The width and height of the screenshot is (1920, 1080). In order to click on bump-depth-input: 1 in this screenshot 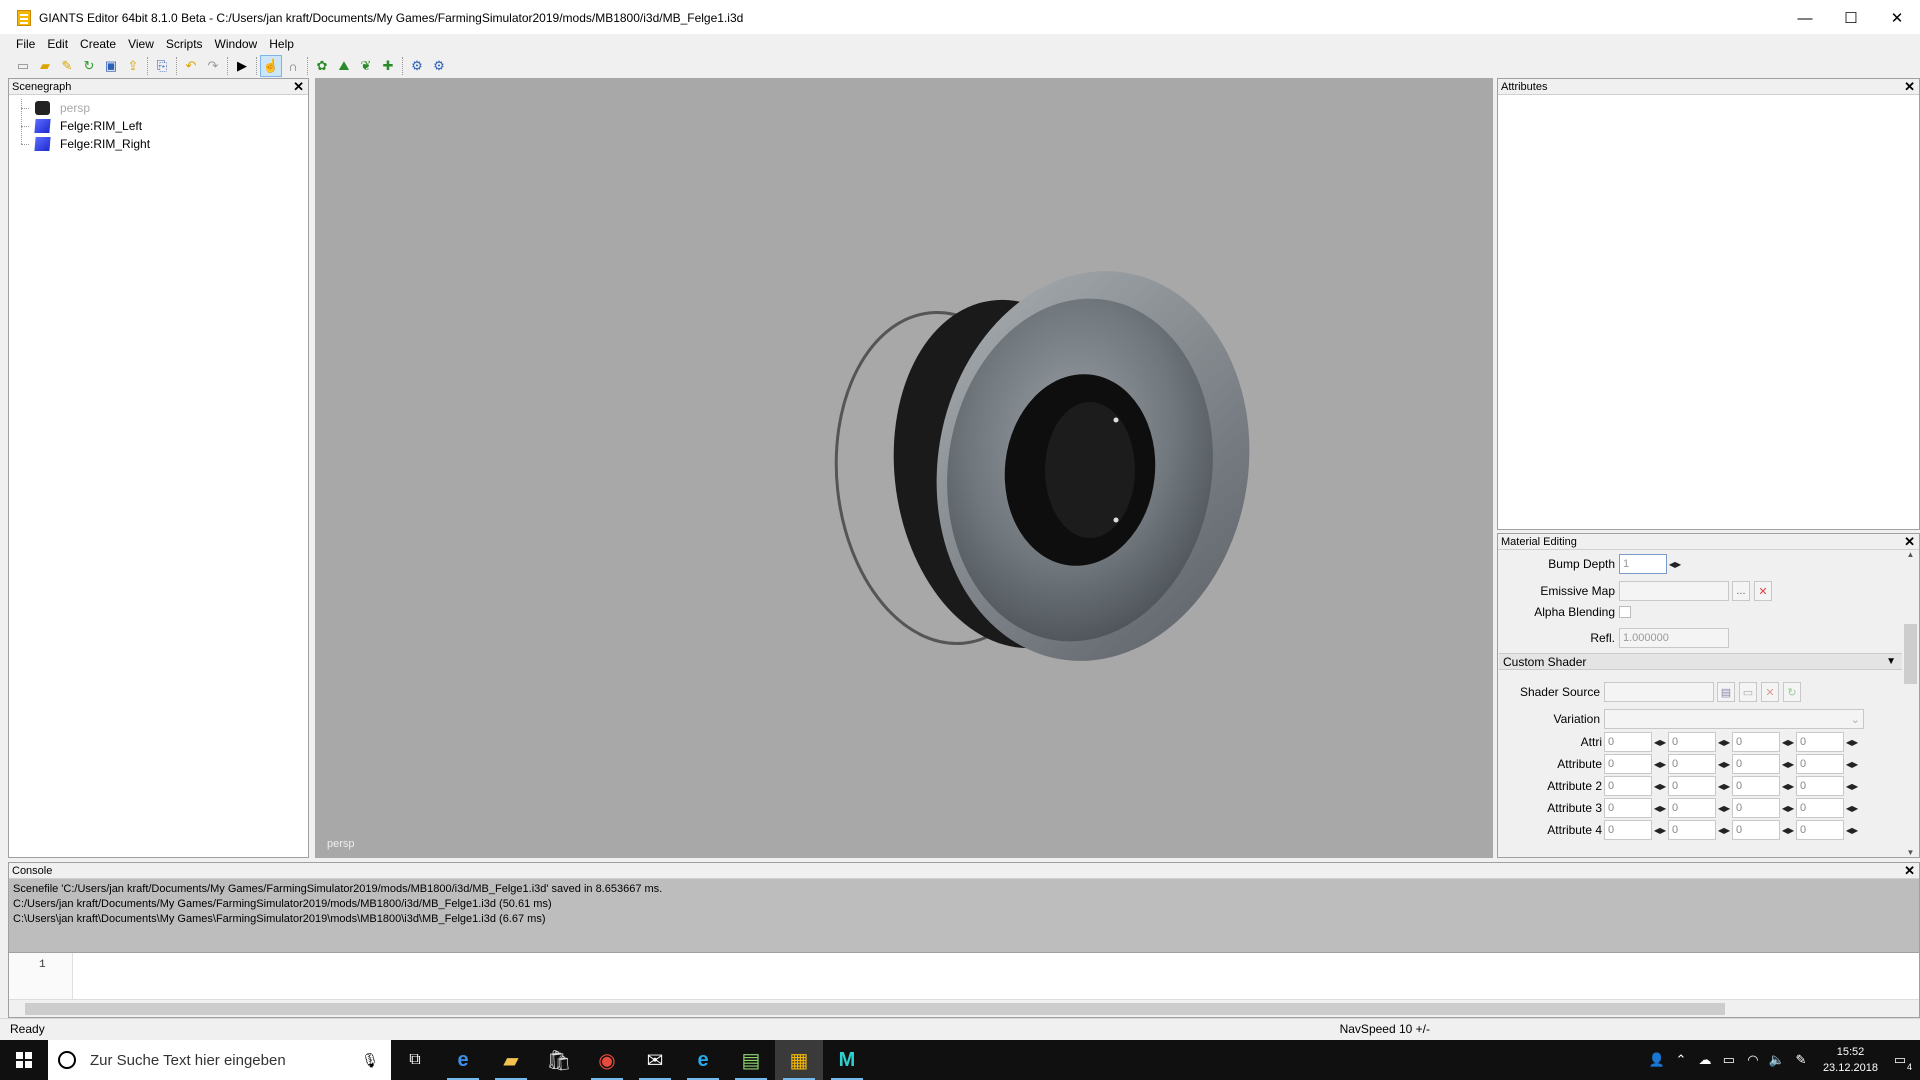, I will do `click(1643, 564)`.